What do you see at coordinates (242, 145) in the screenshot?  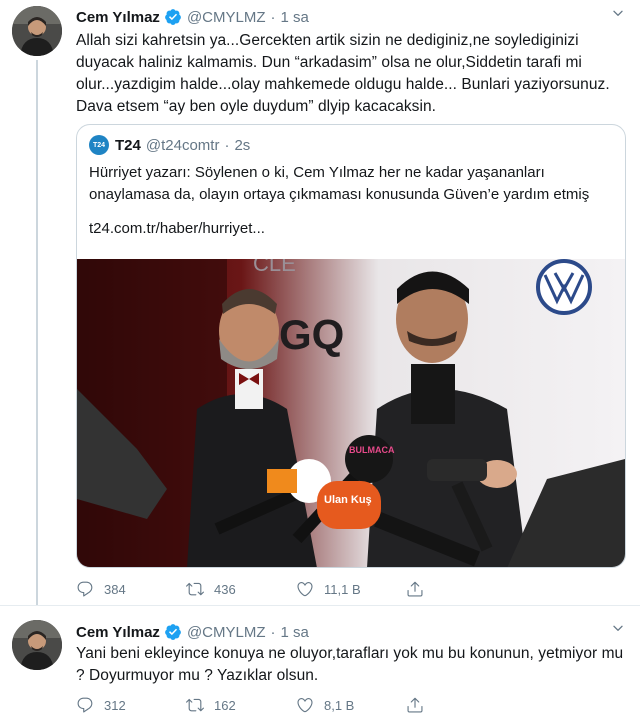 I see `quoted-timestamp: 2s` at bounding box center [242, 145].